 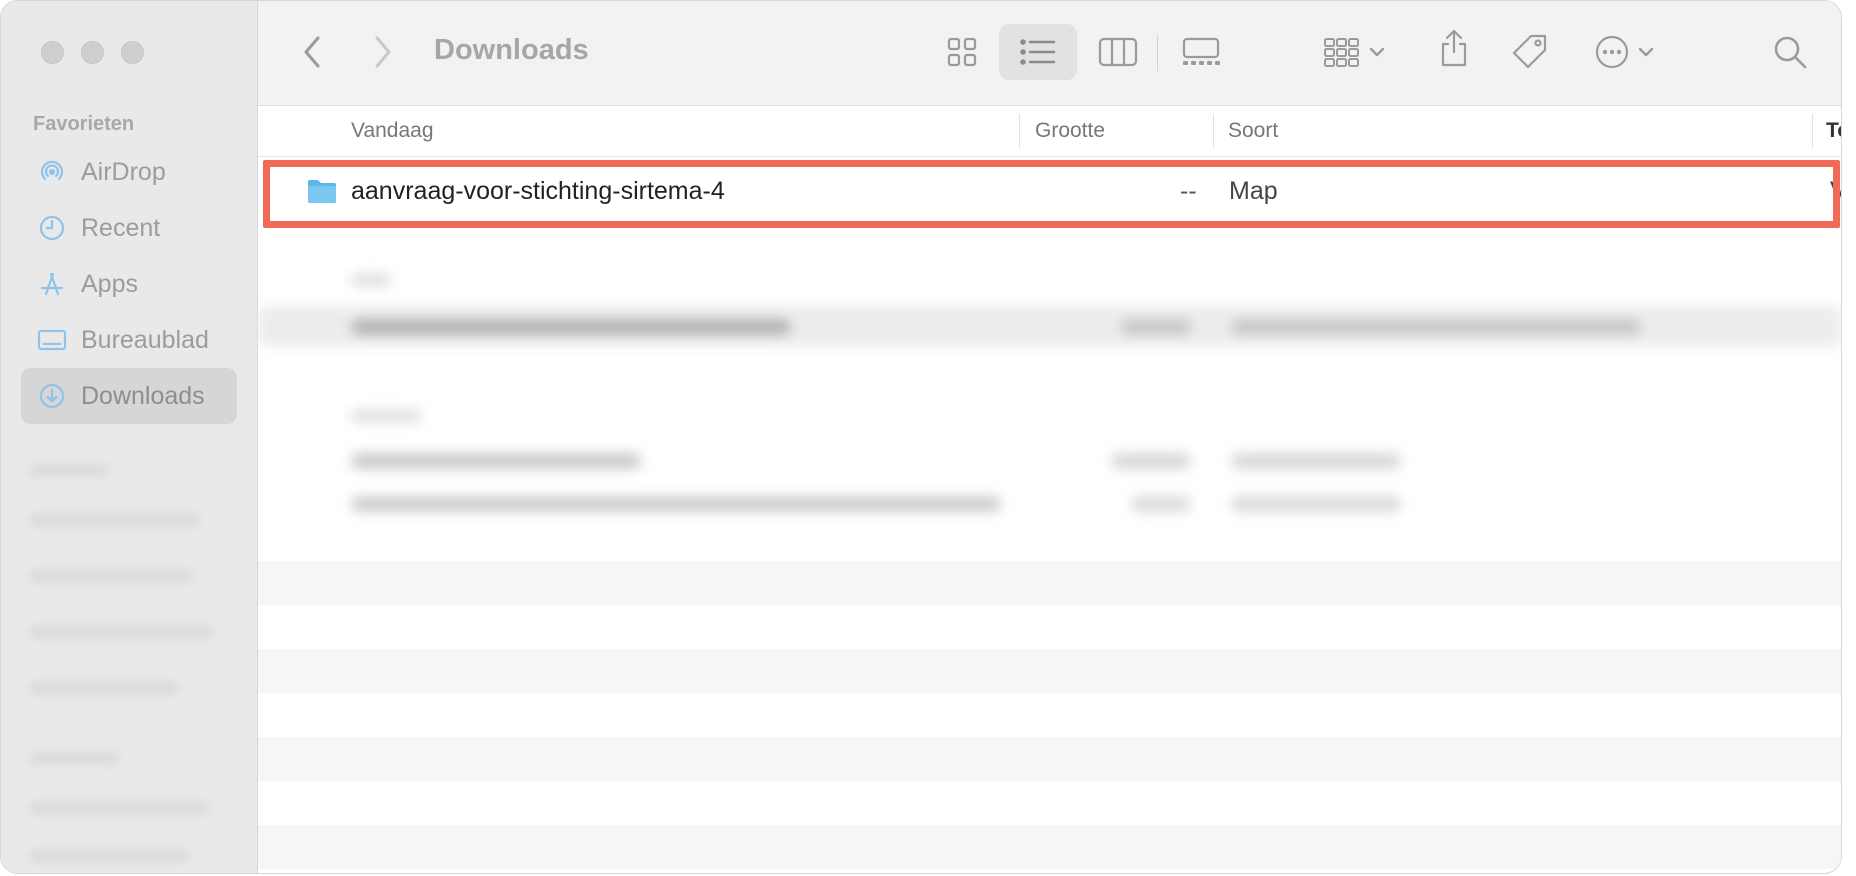 I want to click on sidebar-item-airdrop: AirDrop, so click(x=129, y=172).